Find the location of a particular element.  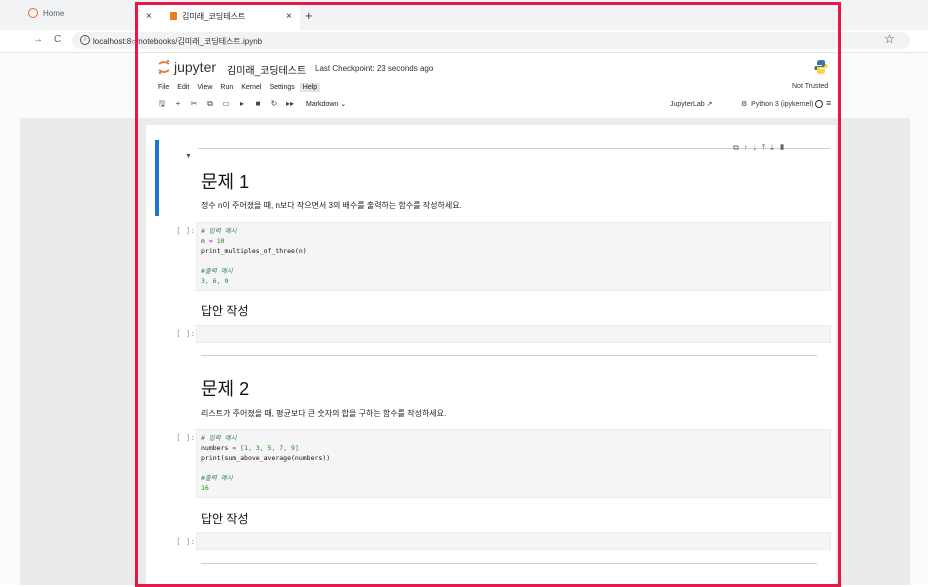

tab-home: Home is located at coordinates (46, 13).